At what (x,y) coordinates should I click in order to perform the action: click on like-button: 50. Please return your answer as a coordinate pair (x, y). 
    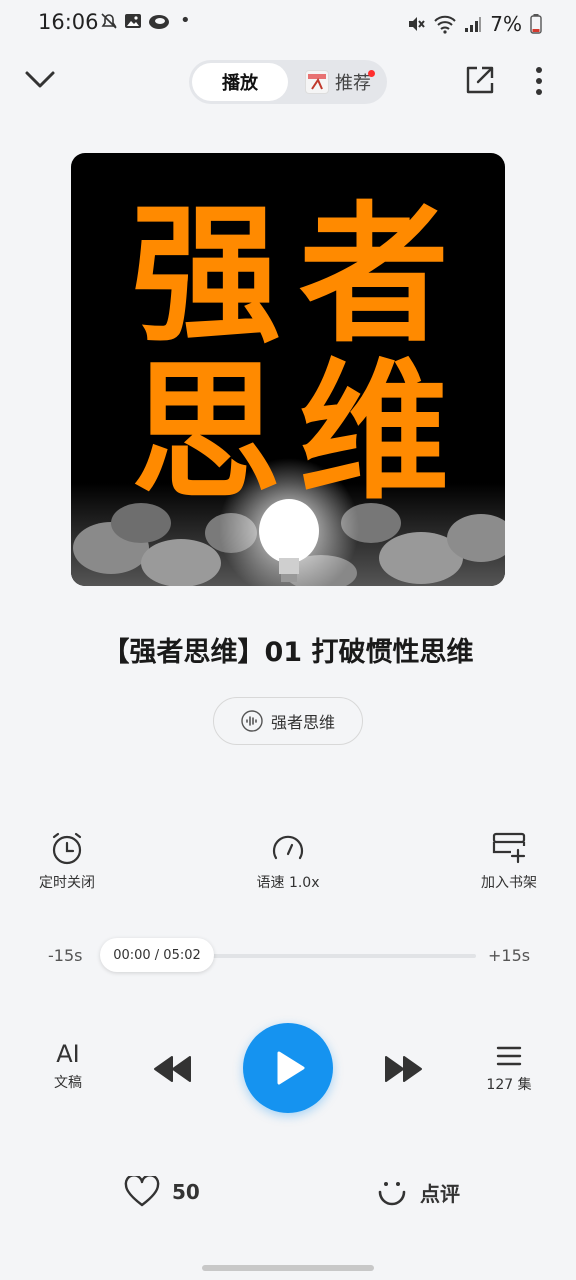
    Looking at the image, I should click on (162, 1192).